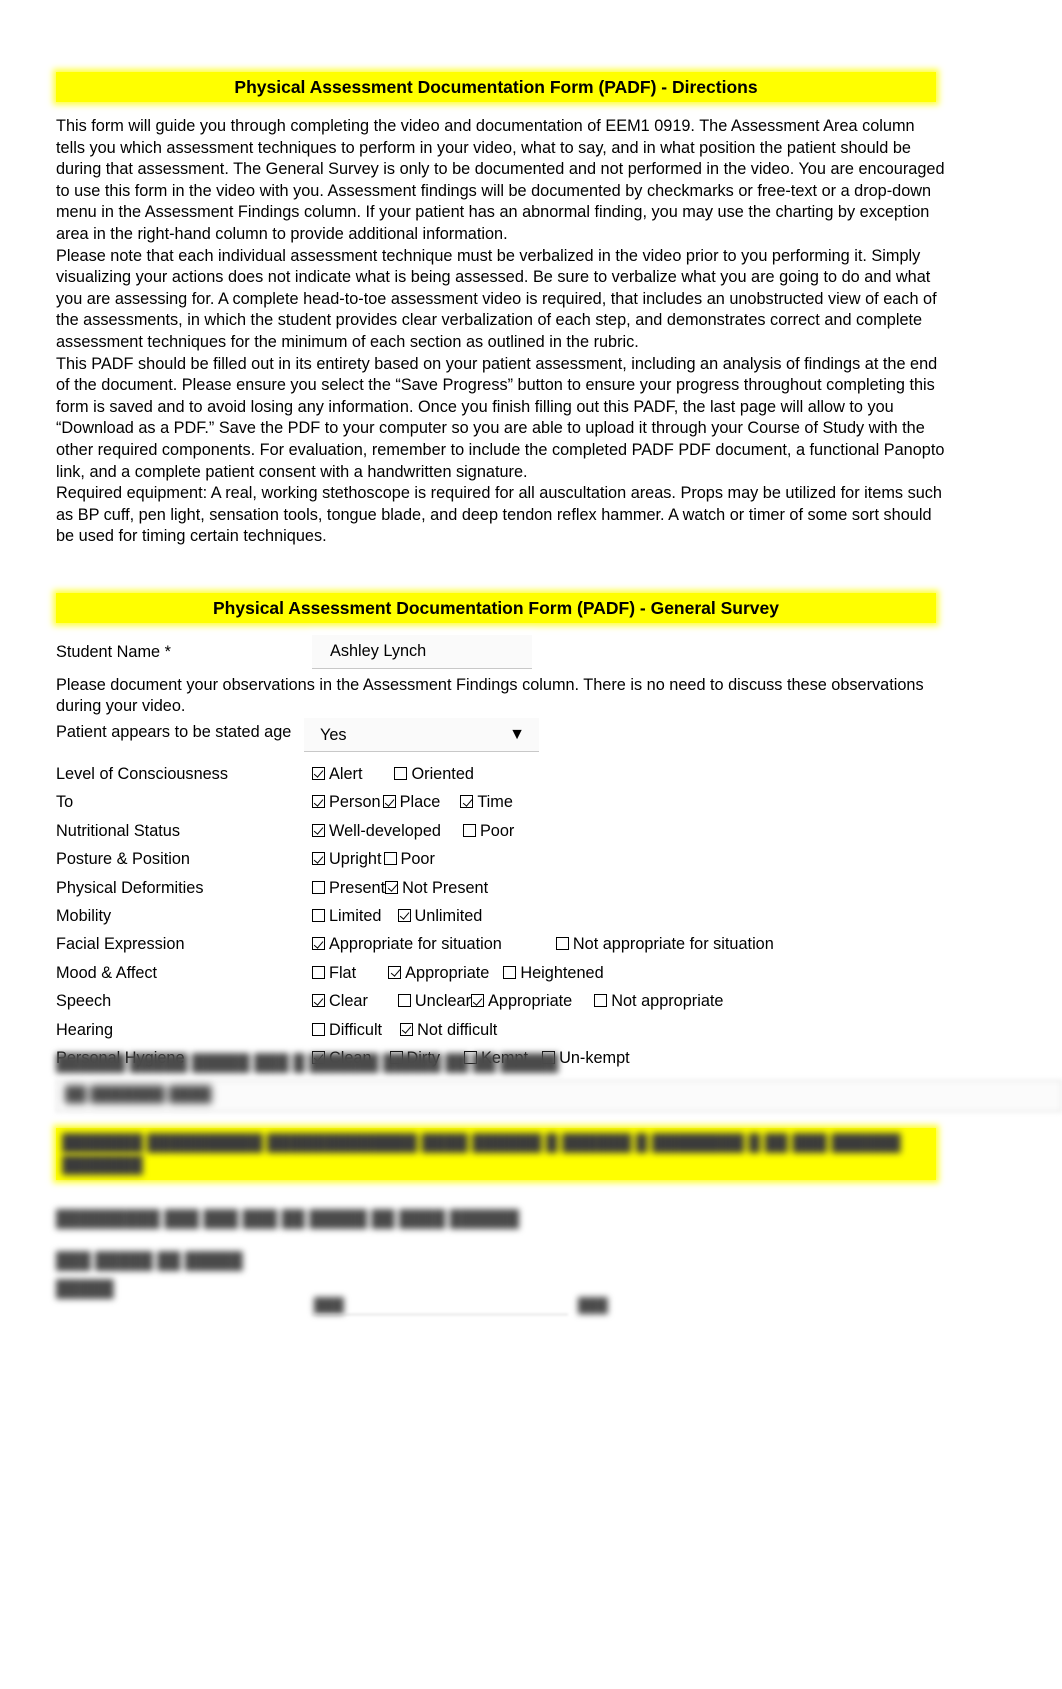 This screenshot has width=1062, height=1689. I want to click on checkbox-option: Person, so click(346, 802).